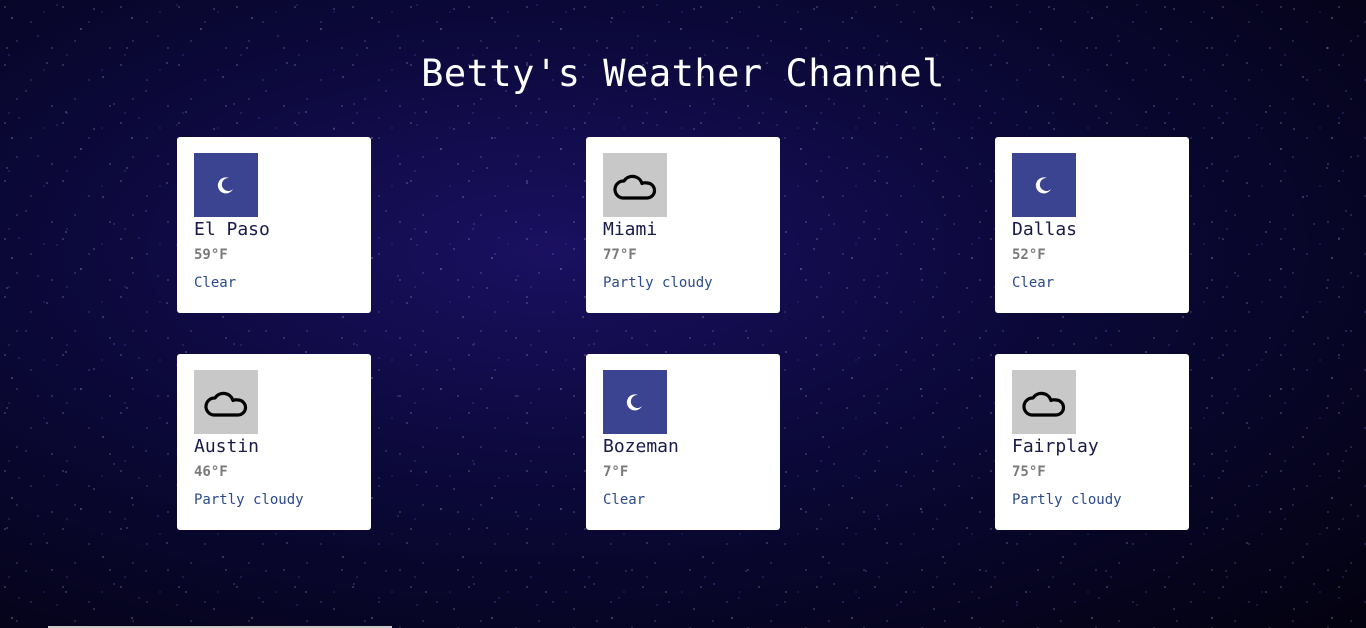 The width and height of the screenshot is (1366, 628). Describe the element at coordinates (274, 225) in the screenshot. I see `weather-card-el-paso: El Paso 59°F Clear` at that location.